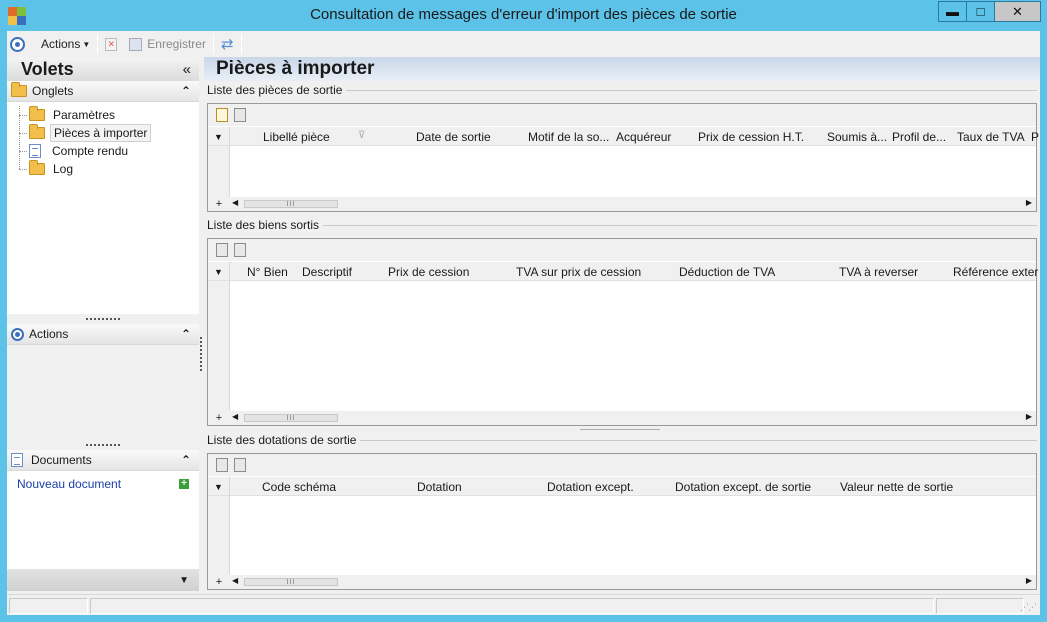 The height and width of the screenshot is (622, 1047). I want to click on tree-item-label: Compte rendu, so click(90, 151).